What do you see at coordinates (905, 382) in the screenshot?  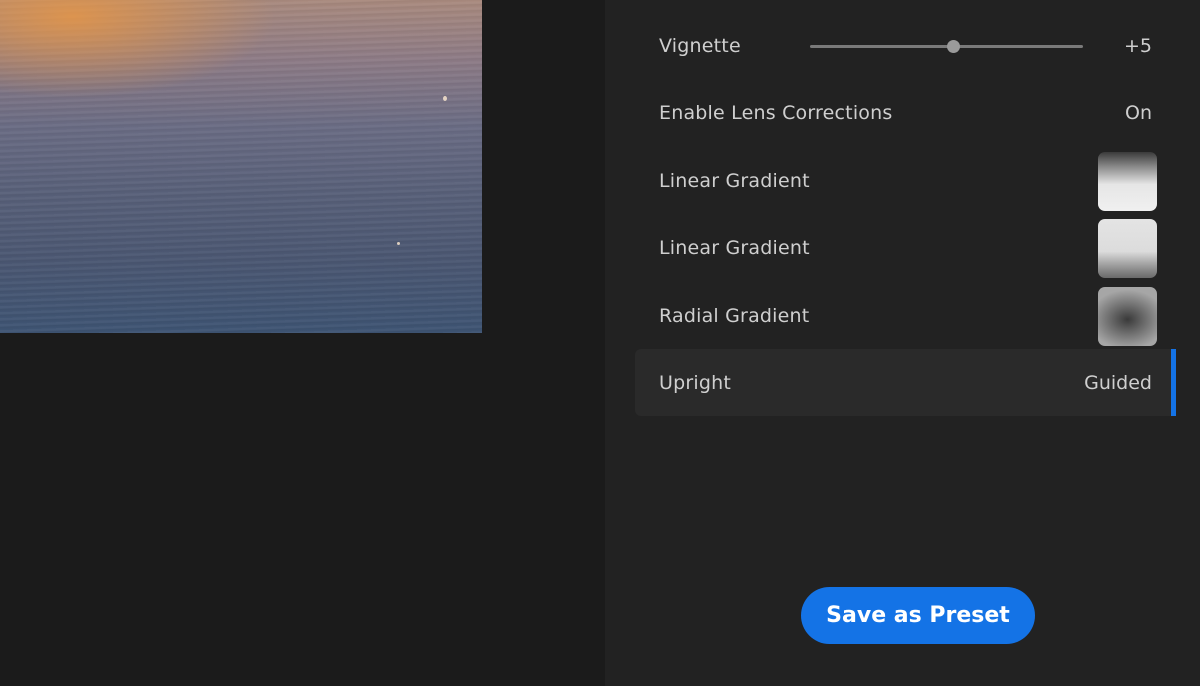 I see `upright-row: Upright Guided` at bounding box center [905, 382].